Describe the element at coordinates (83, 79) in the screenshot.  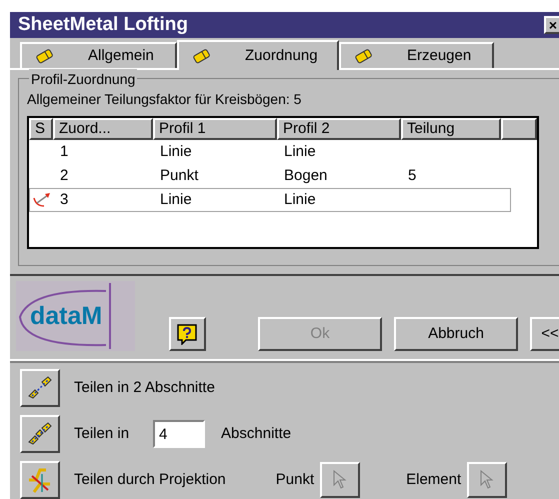
I see `group-title: Profil-Zuordnung` at that location.